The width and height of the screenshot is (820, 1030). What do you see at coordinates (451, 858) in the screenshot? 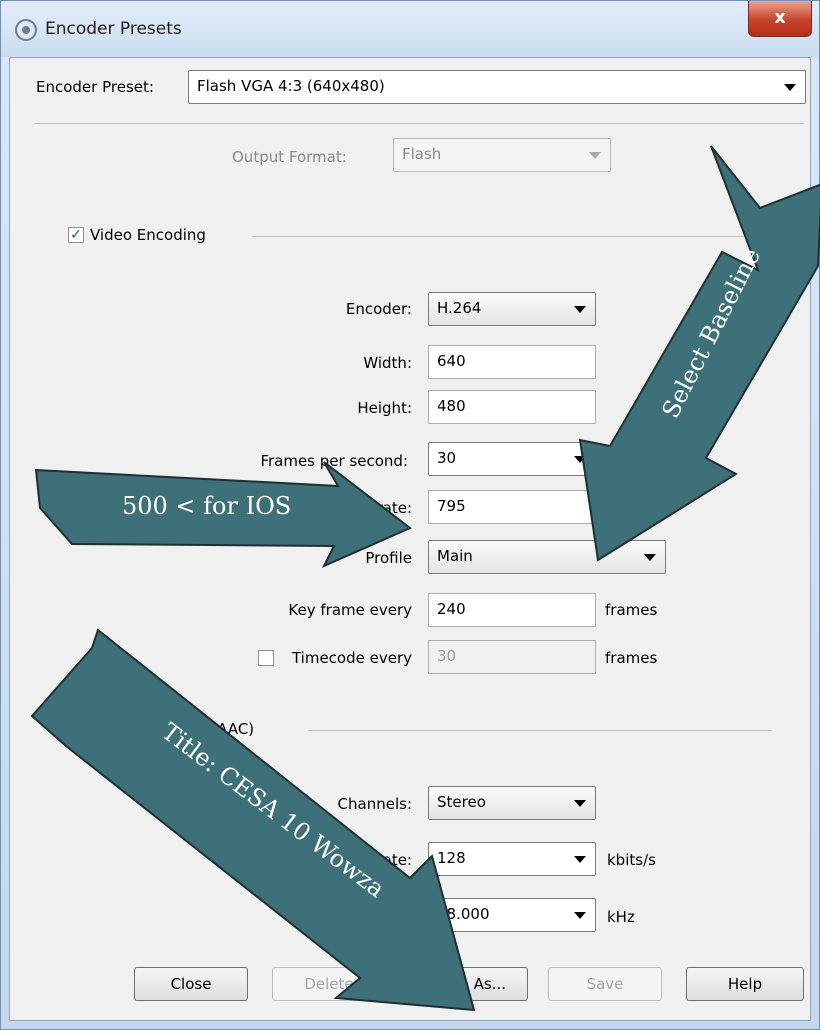
I see `target-bit-rate-value: 128` at bounding box center [451, 858].